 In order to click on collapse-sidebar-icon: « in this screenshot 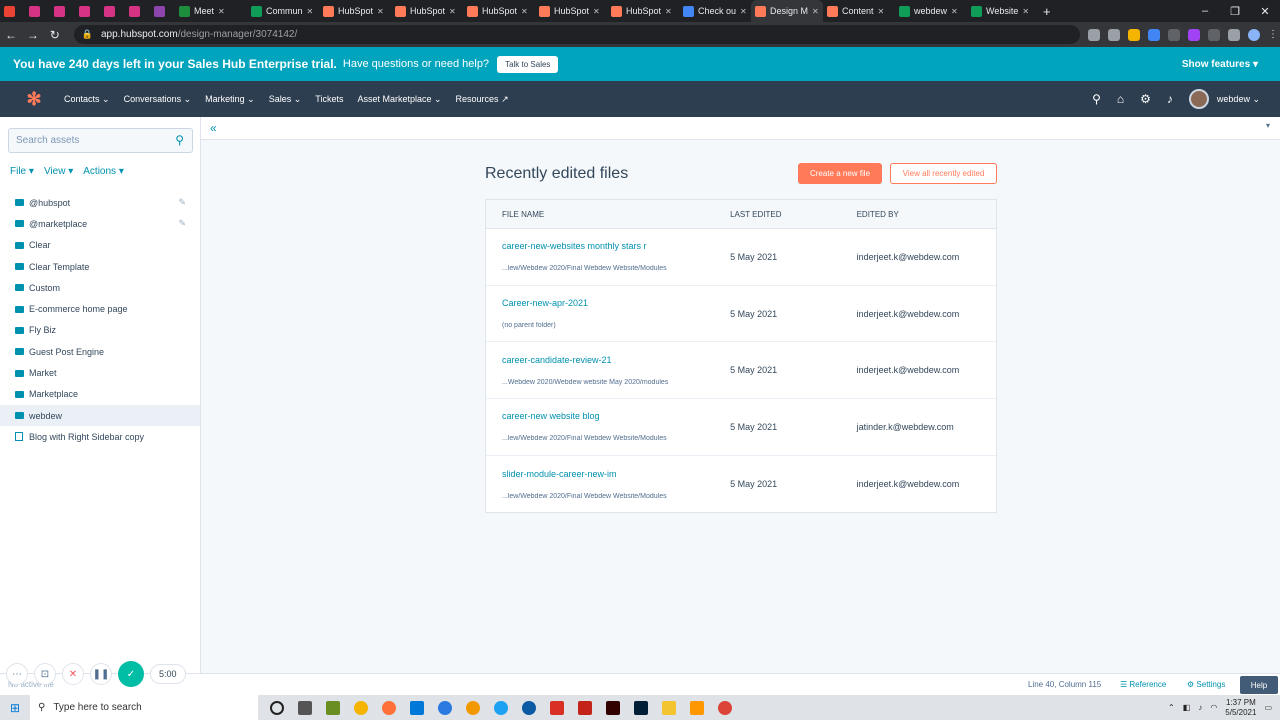, I will do `click(213, 128)`.